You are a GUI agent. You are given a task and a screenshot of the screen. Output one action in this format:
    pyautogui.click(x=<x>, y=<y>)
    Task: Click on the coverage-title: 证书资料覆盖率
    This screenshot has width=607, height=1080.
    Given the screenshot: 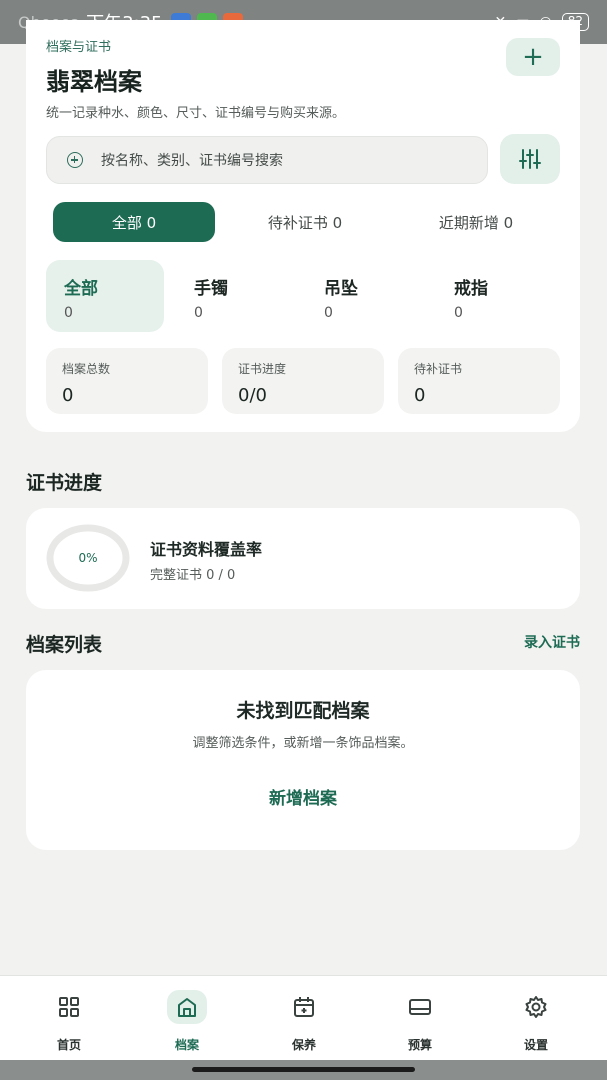 What is the action you would take?
    pyautogui.click(x=206, y=549)
    